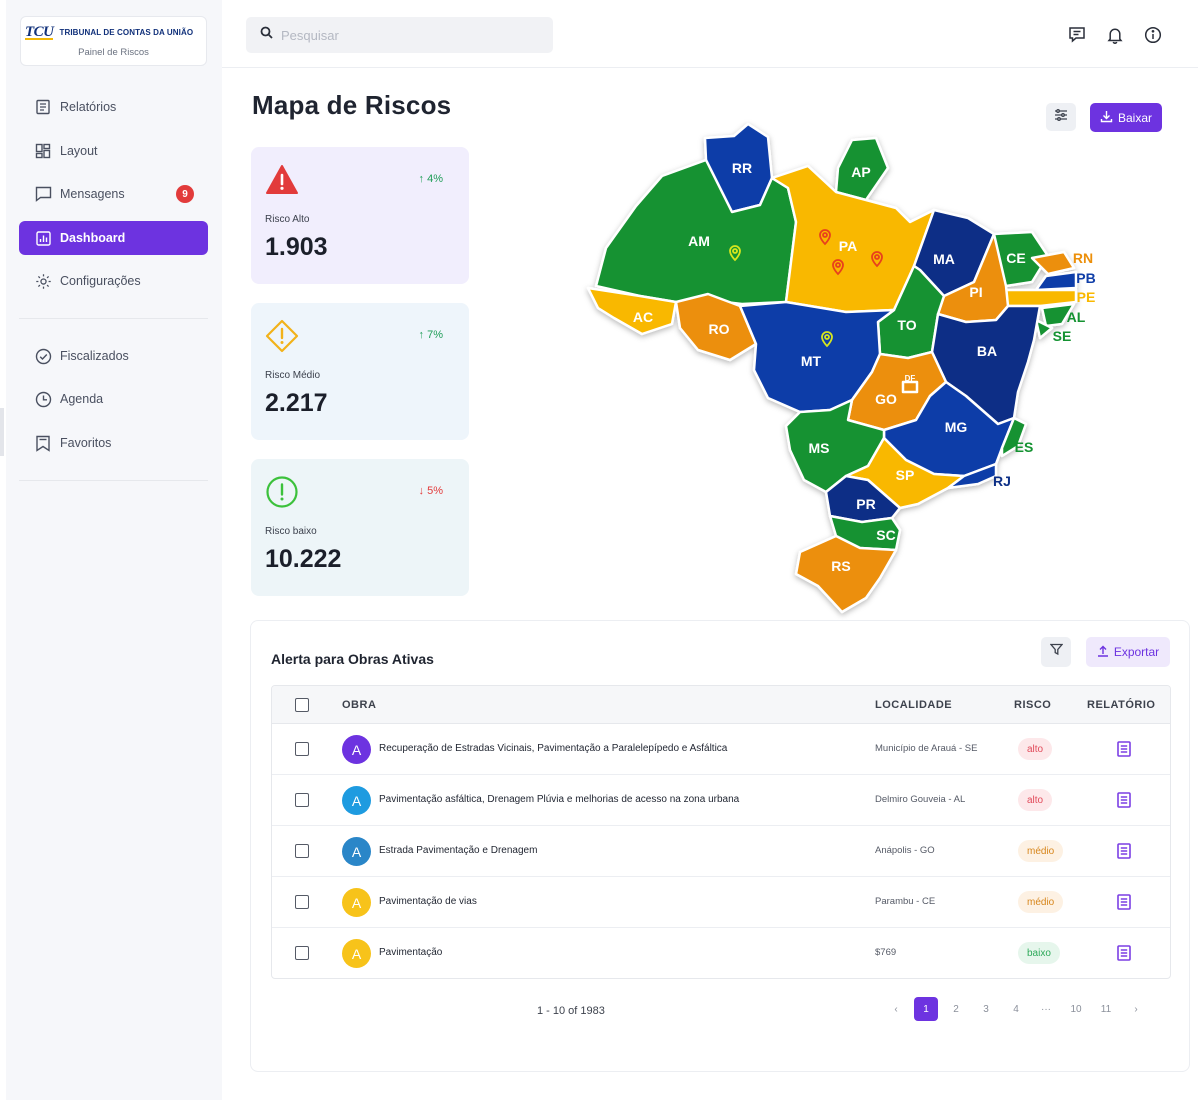  I want to click on filter-icon, so click(1056, 652).